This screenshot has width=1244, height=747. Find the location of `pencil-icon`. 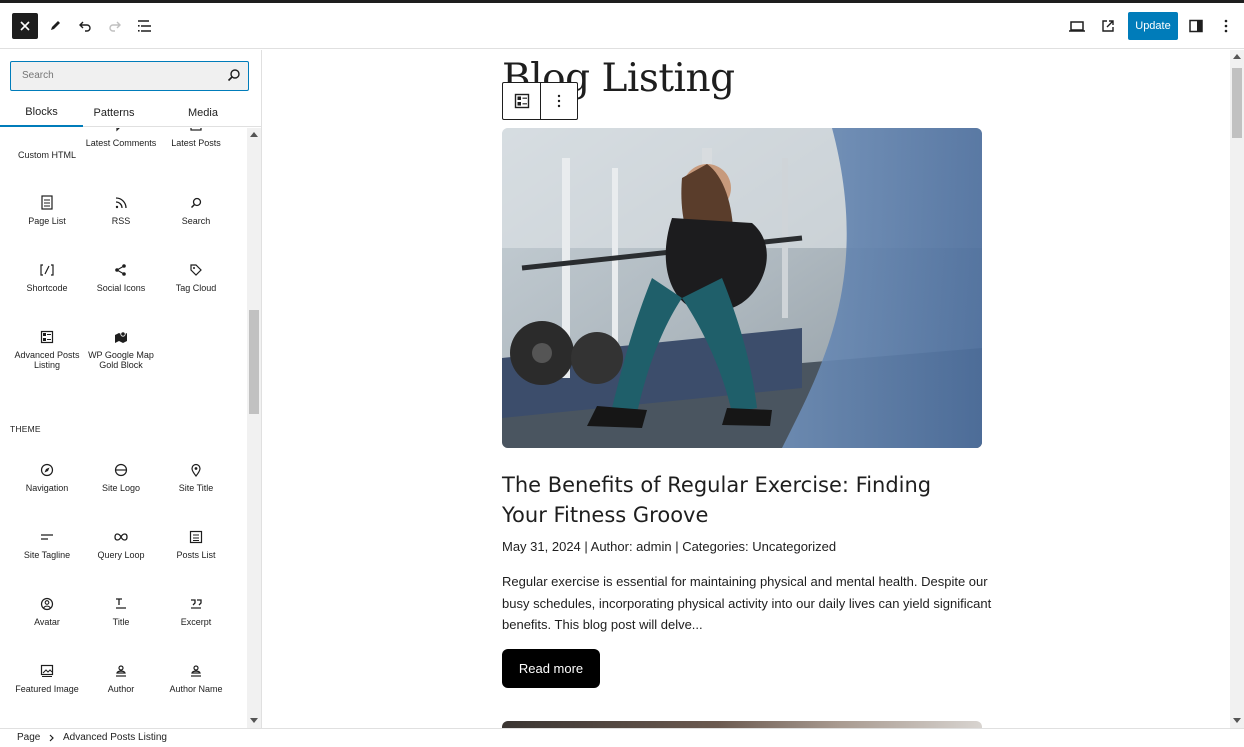

pencil-icon is located at coordinates (55, 25).